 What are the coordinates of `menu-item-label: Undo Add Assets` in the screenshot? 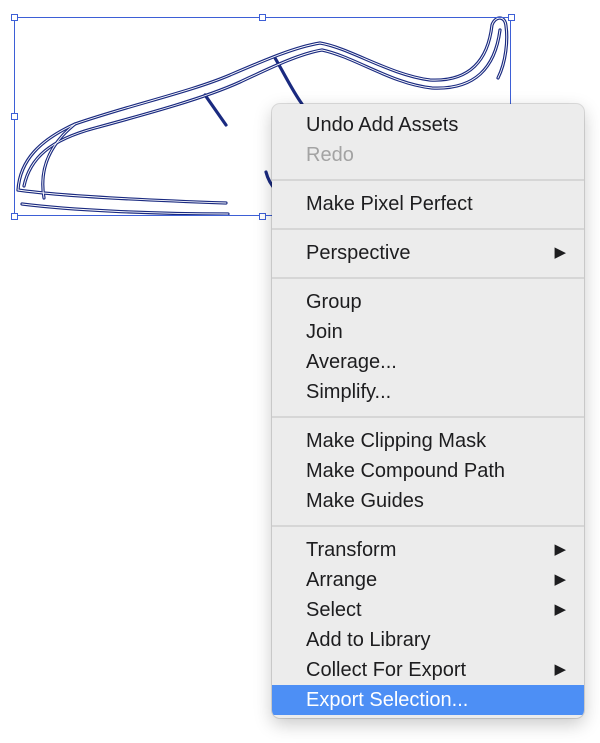 It's located at (382, 125).